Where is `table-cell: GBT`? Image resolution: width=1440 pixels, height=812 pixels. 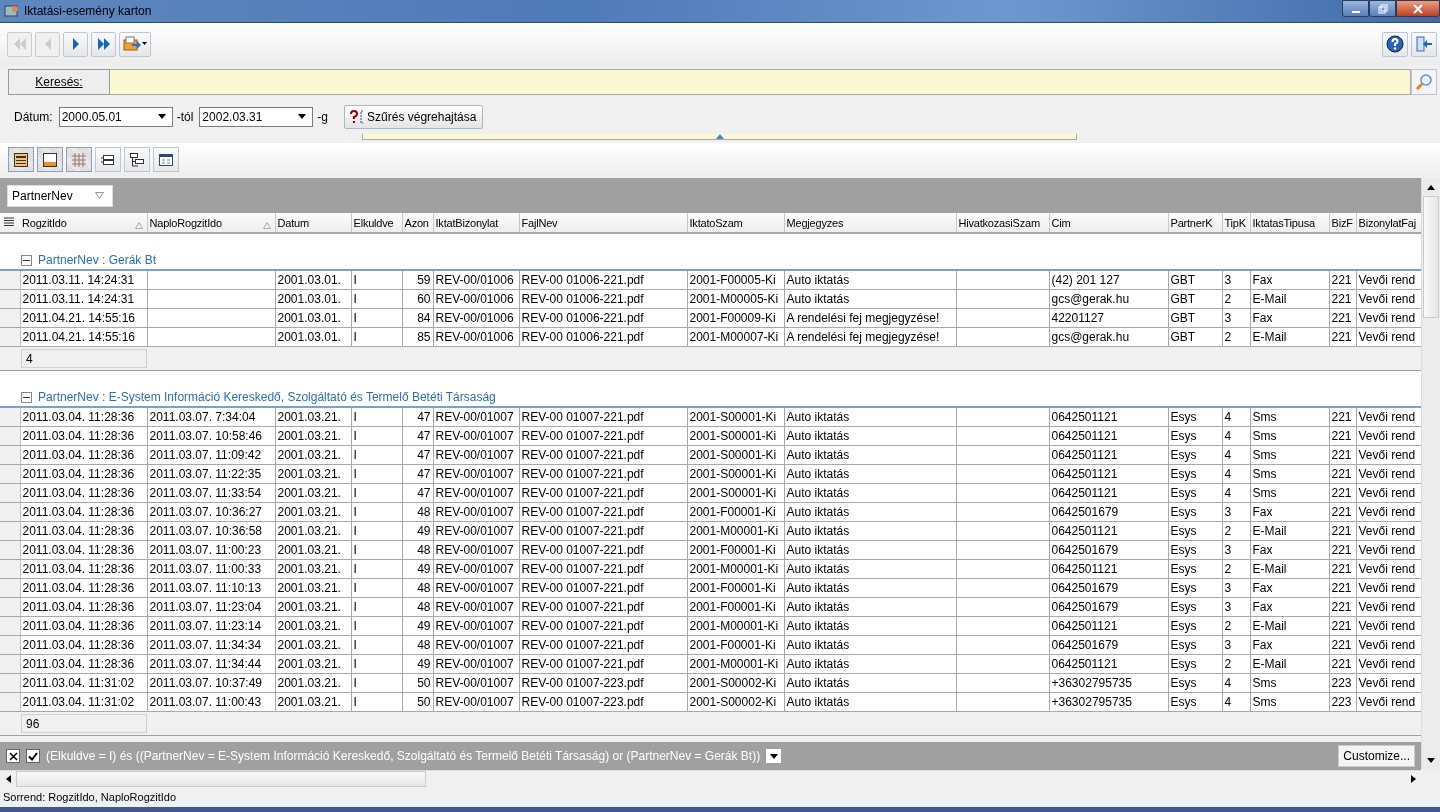 table-cell: GBT is located at coordinates (1183, 318).